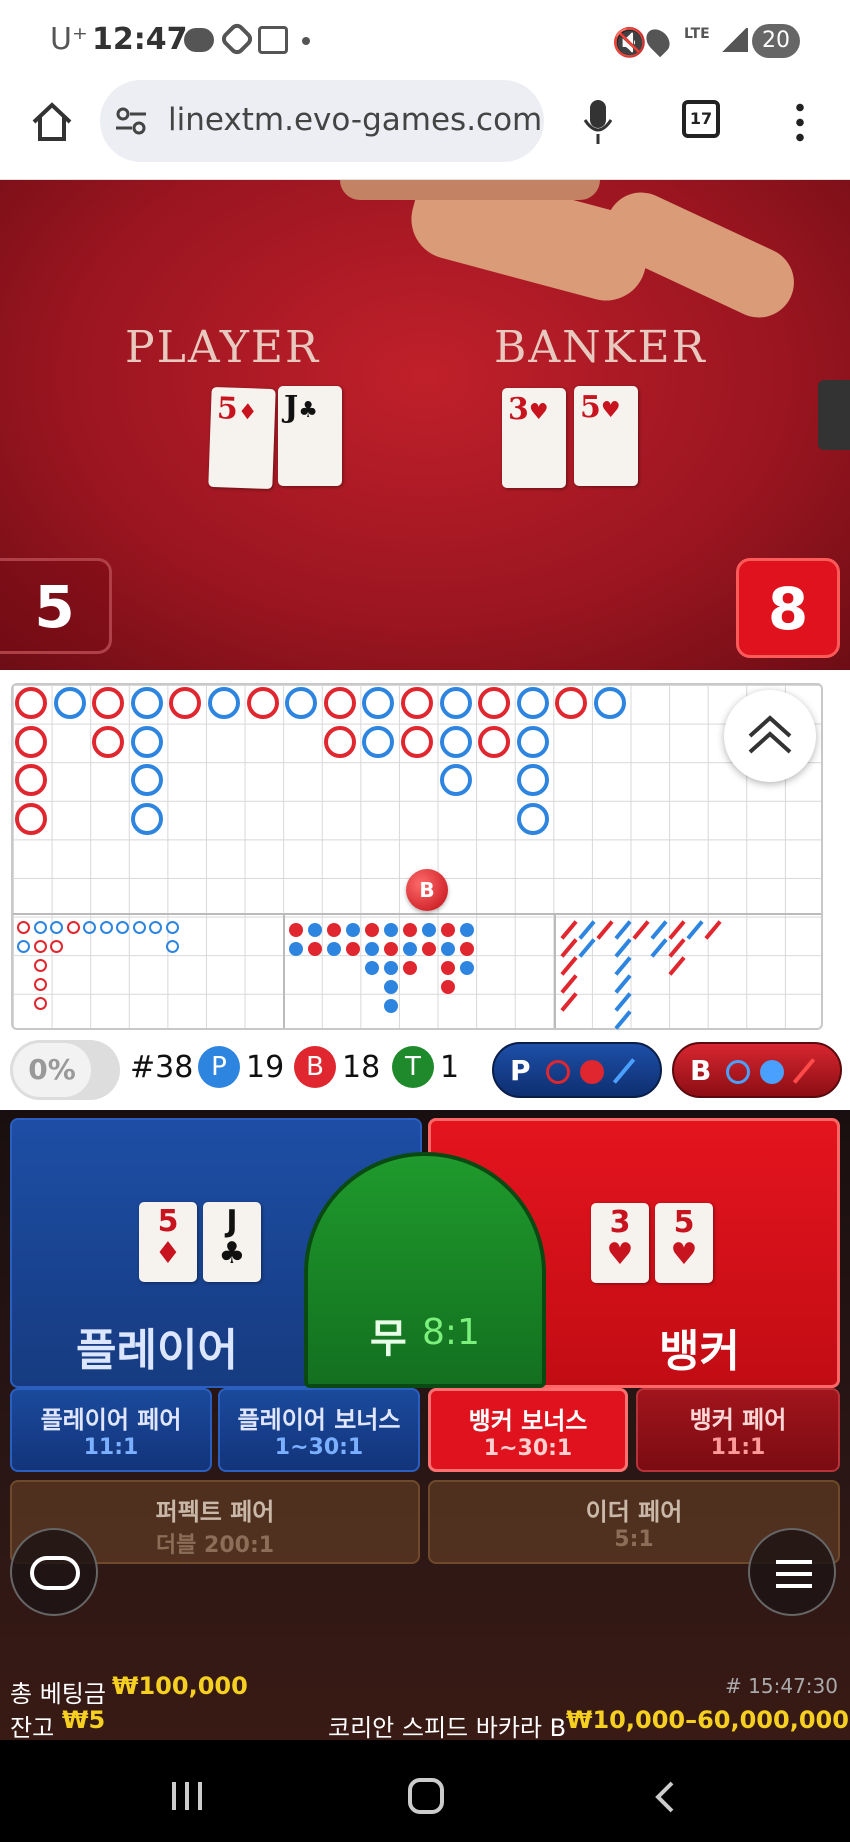 The height and width of the screenshot is (1842, 850). What do you see at coordinates (355, 120) in the screenshot?
I see `url-text: linextm.evo-games.com` at bounding box center [355, 120].